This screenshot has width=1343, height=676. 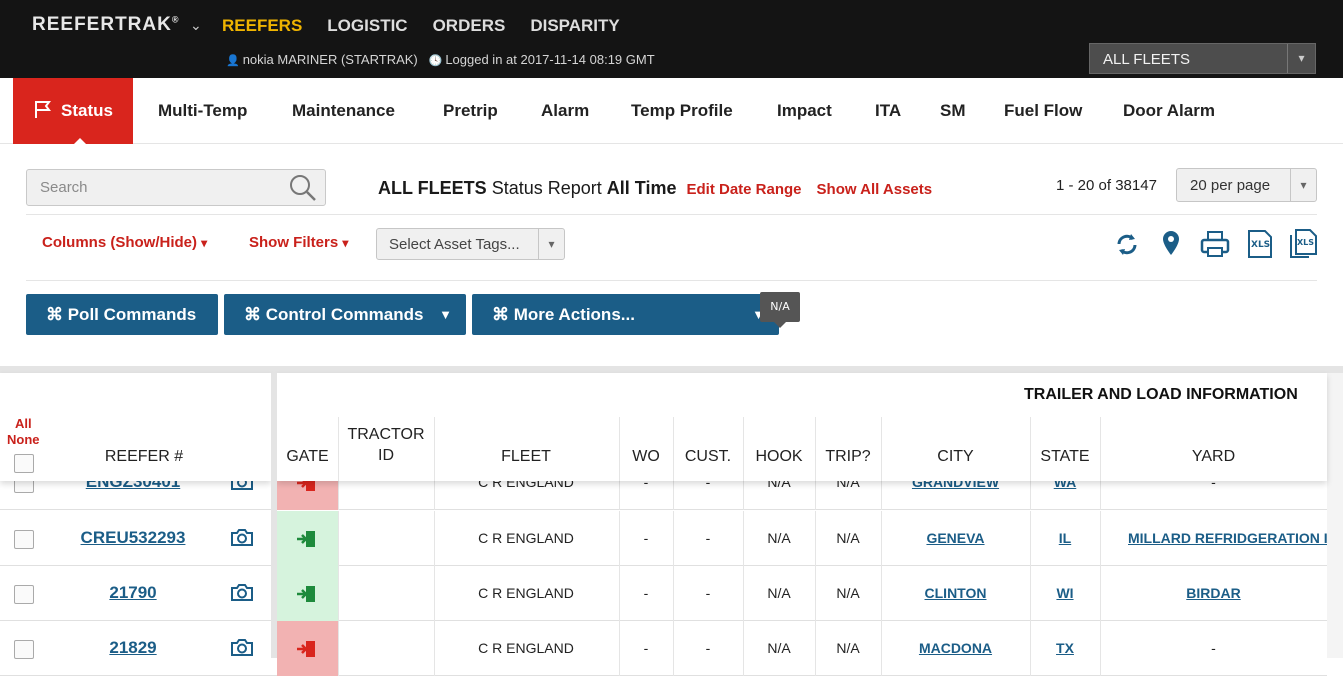 What do you see at coordinates (646, 456) in the screenshot?
I see `column-header-wo: WO` at bounding box center [646, 456].